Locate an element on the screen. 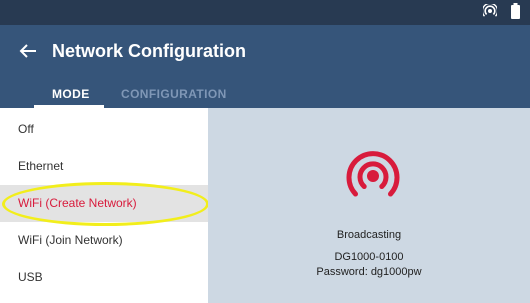  status-bar is located at coordinates (265, 12).